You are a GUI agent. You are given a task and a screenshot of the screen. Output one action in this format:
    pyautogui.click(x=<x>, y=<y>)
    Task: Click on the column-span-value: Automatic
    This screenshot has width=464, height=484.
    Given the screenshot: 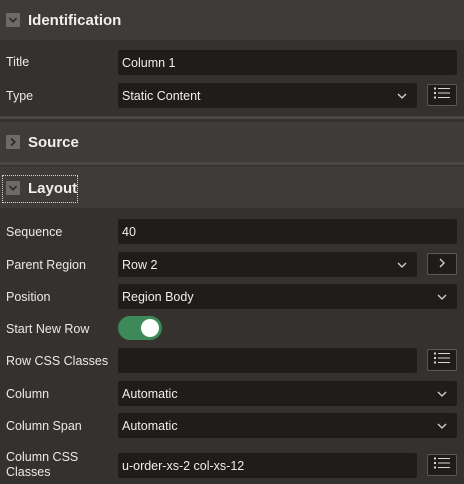 What is the action you would take?
    pyautogui.click(x=150, y=425)
    